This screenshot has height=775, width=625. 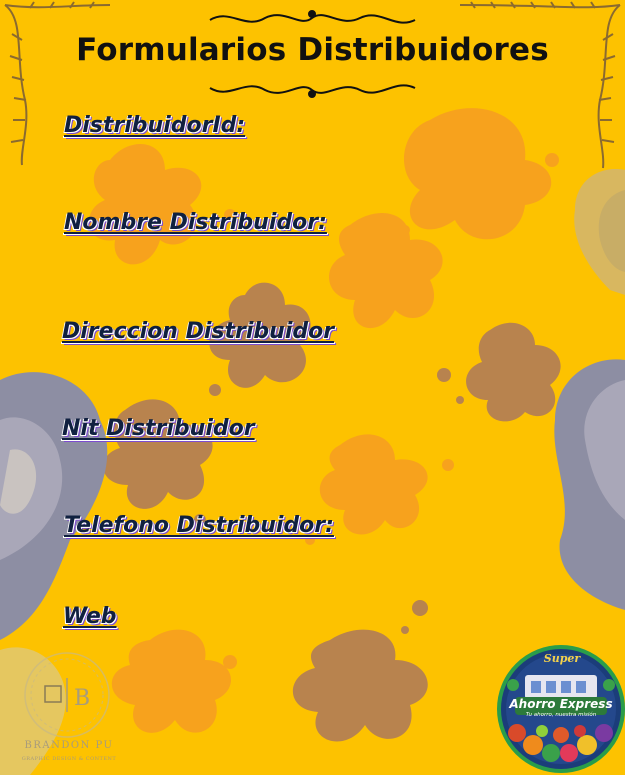 I want to click on page-title: Formularios Distribuidores, so click(x=312, y=50).